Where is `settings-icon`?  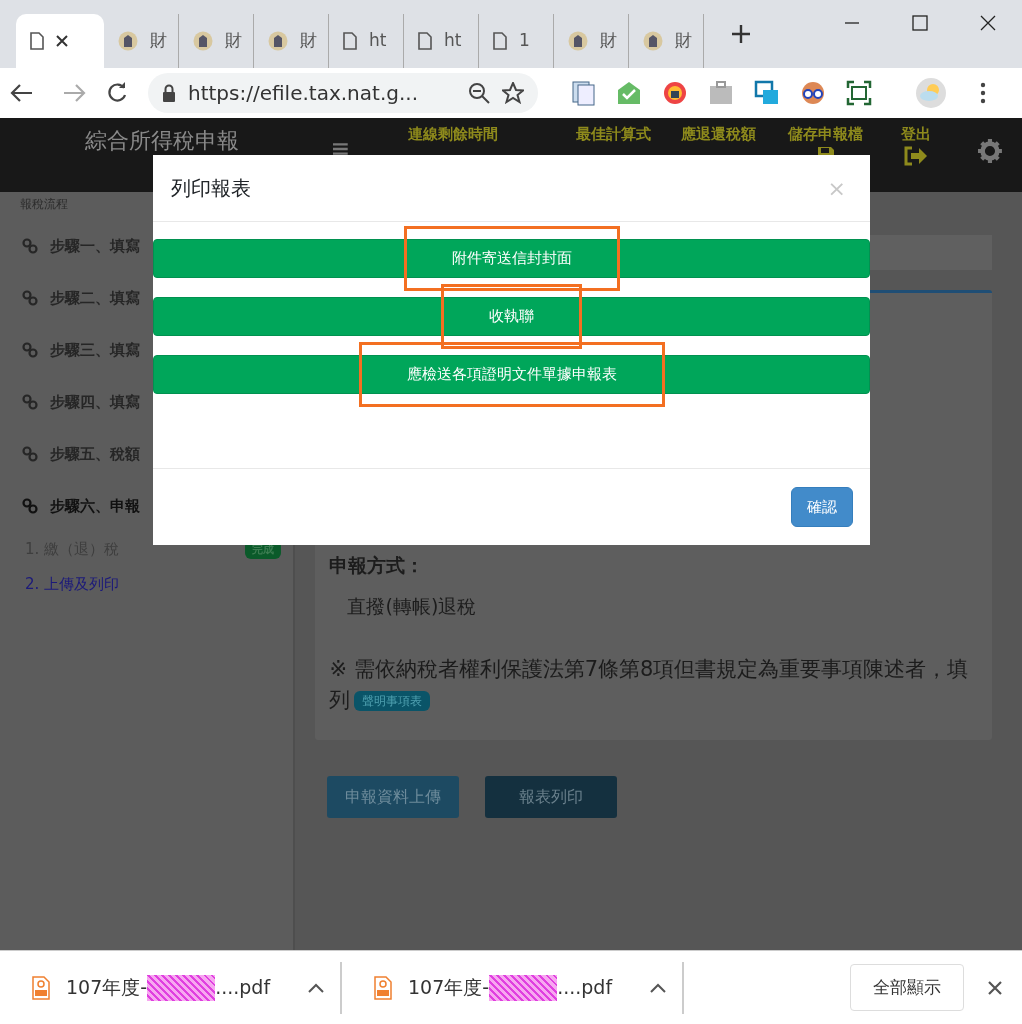
settings-icon is located at coordinates (990, 151).